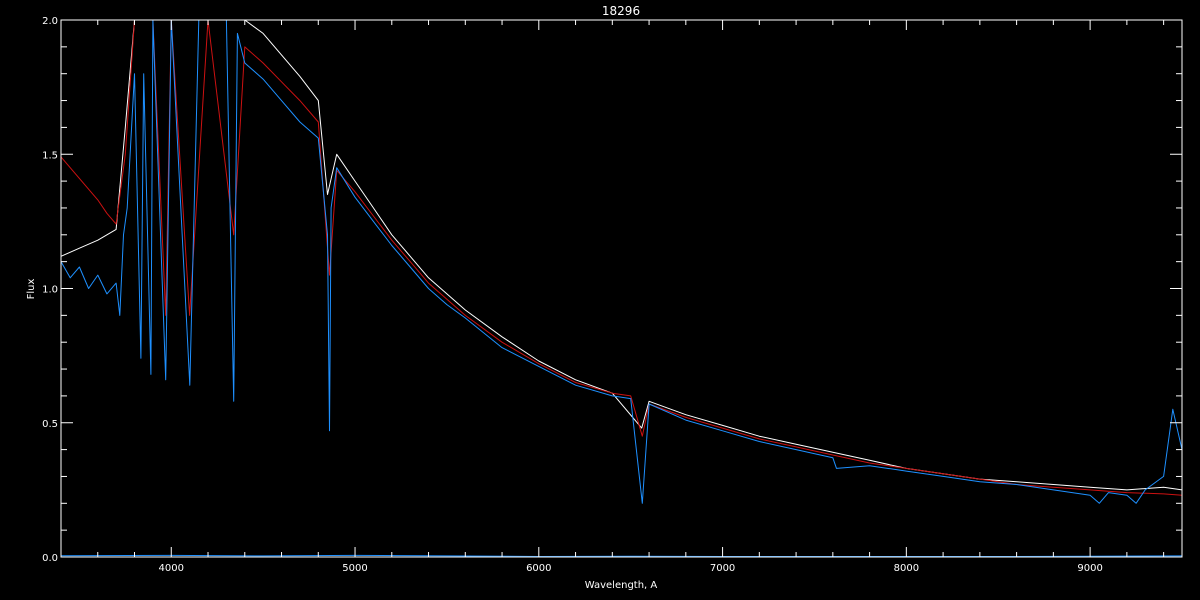  I want to click on x-axis-label: Wavelength, A, so click(621, 585).